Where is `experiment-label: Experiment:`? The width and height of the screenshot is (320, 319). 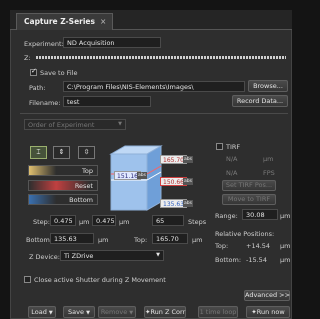
experiment-label: Experiment: is located at coordinates (44, 44).